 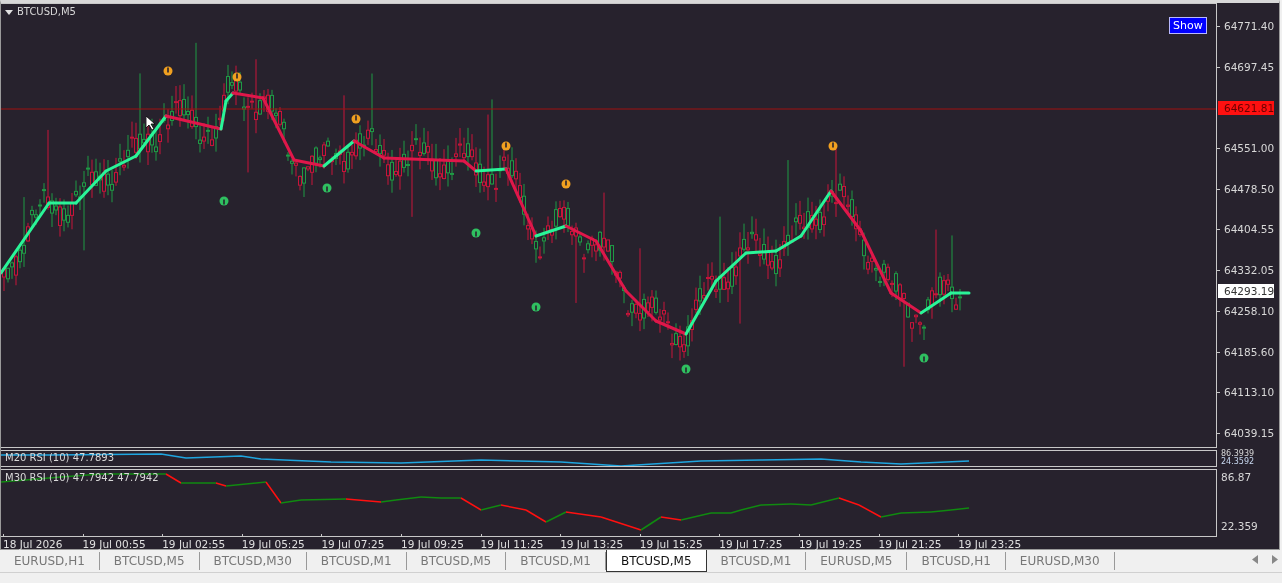 What do you see at coordinates (202, 545) in the screenshot?
I see `time-axis-label: 19 Jul 02:55` at bounding box center [202, 545].